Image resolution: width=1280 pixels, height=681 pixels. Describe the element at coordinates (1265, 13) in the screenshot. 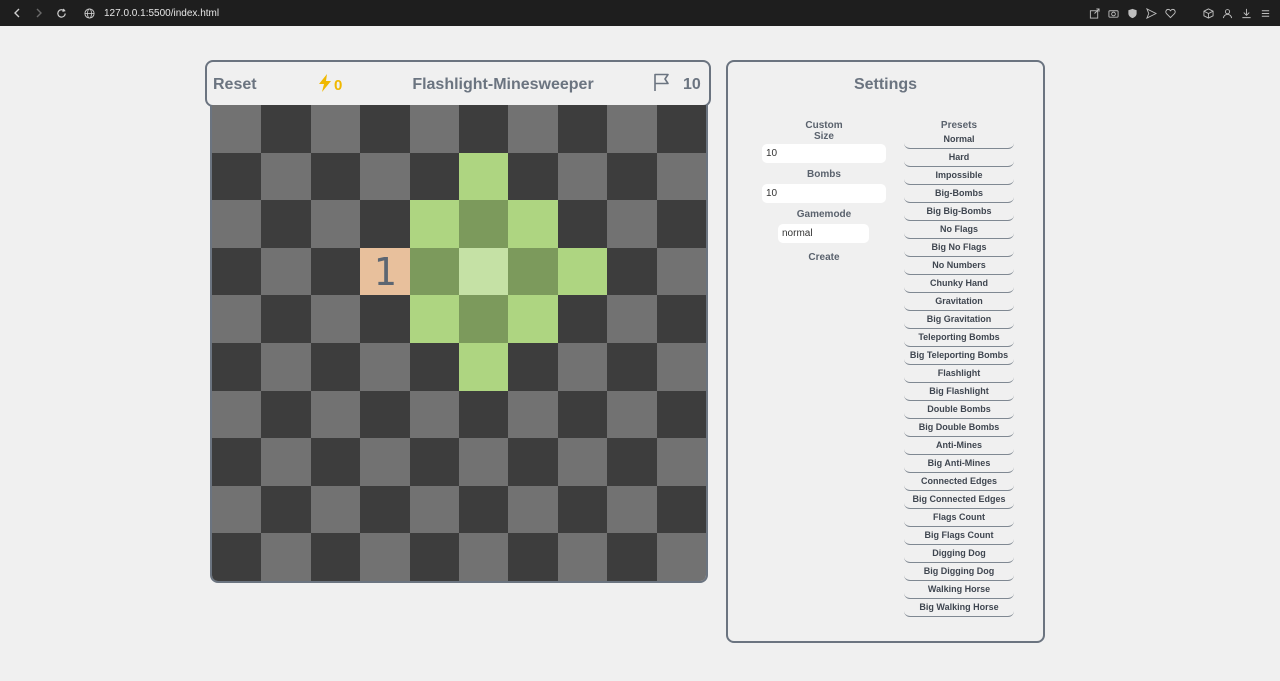

I see `menu-icon` at that location.